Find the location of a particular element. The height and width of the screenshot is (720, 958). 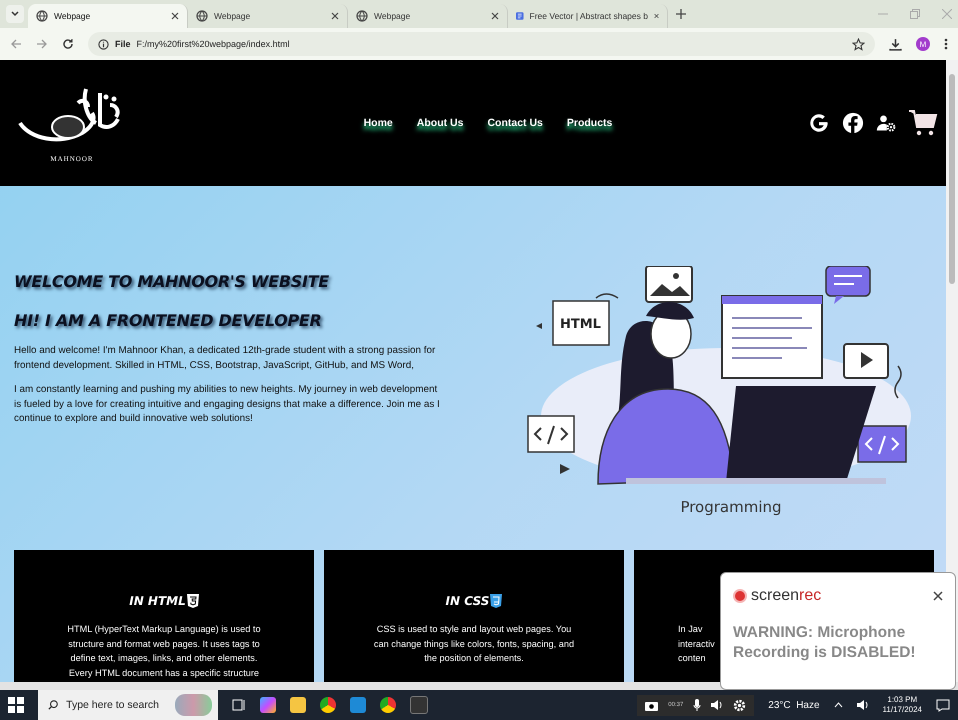

hero-subheading: HI! I AM A FRONTENED DEVELOPER is located at coordinates (168, 320).